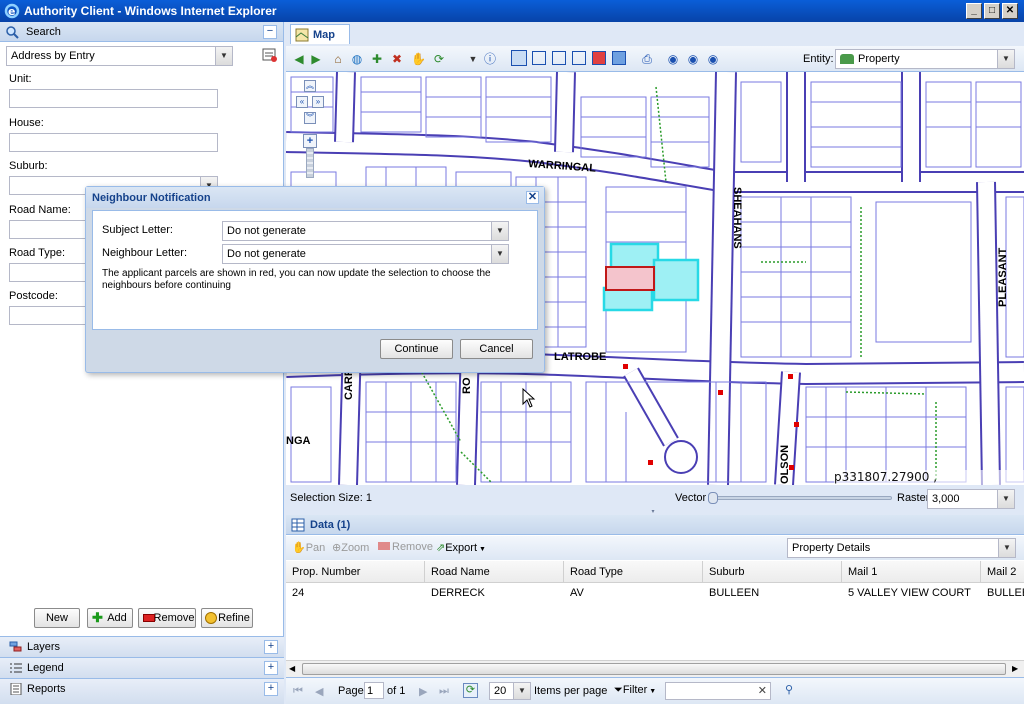 The height and width of the screenshot is (704, 1024). I want to click on pan-hand-icon: ✋, so click(418, 59).